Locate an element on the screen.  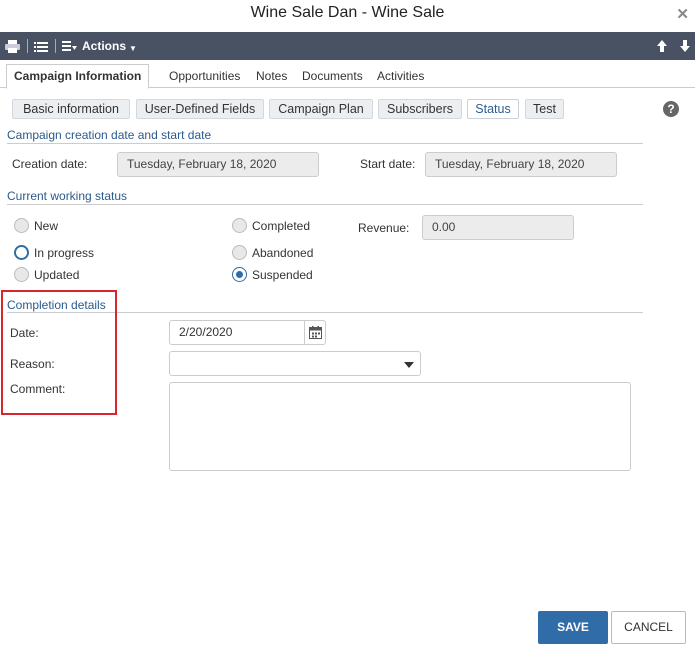
highlight-box is located at coordinates (59, 352).